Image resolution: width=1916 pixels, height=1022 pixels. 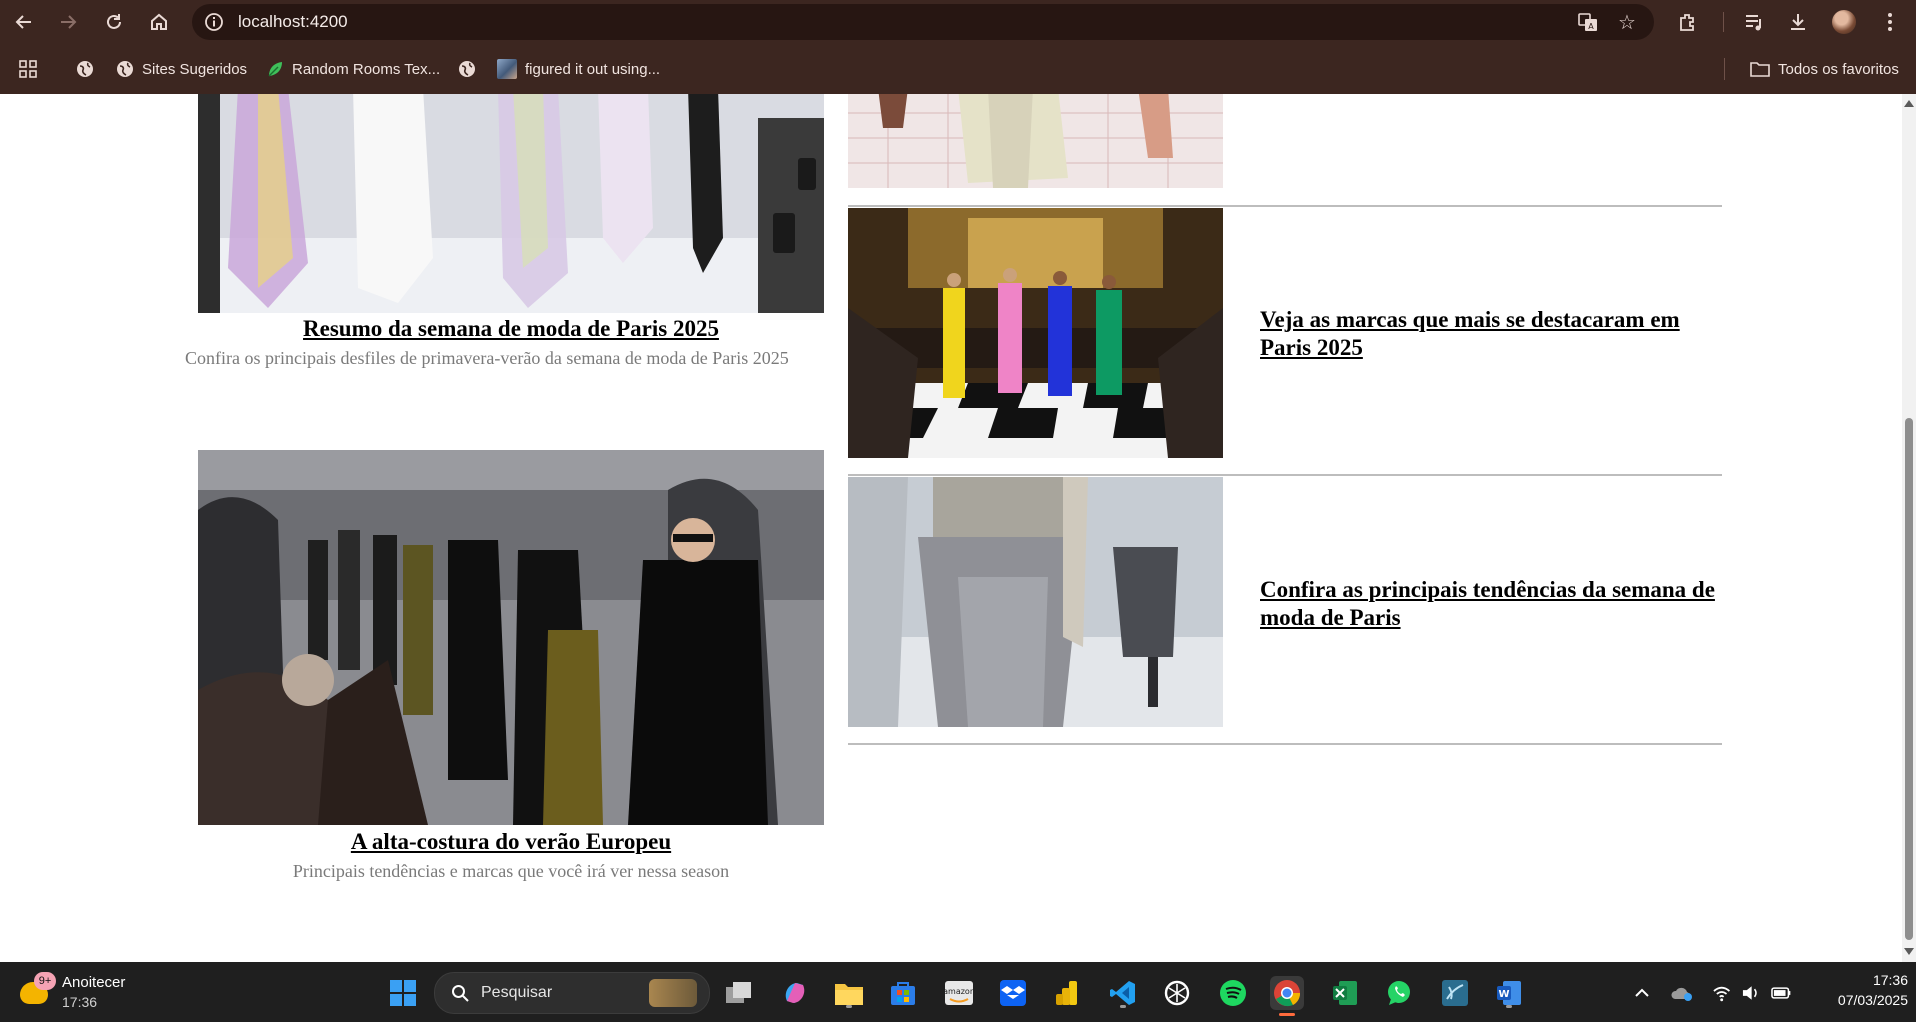 What do you see at coordinates (78, 992) in the screenshot?
I see `weather-widget: 9+ Anoitecer 17:36` at bounding box center [78, 992].